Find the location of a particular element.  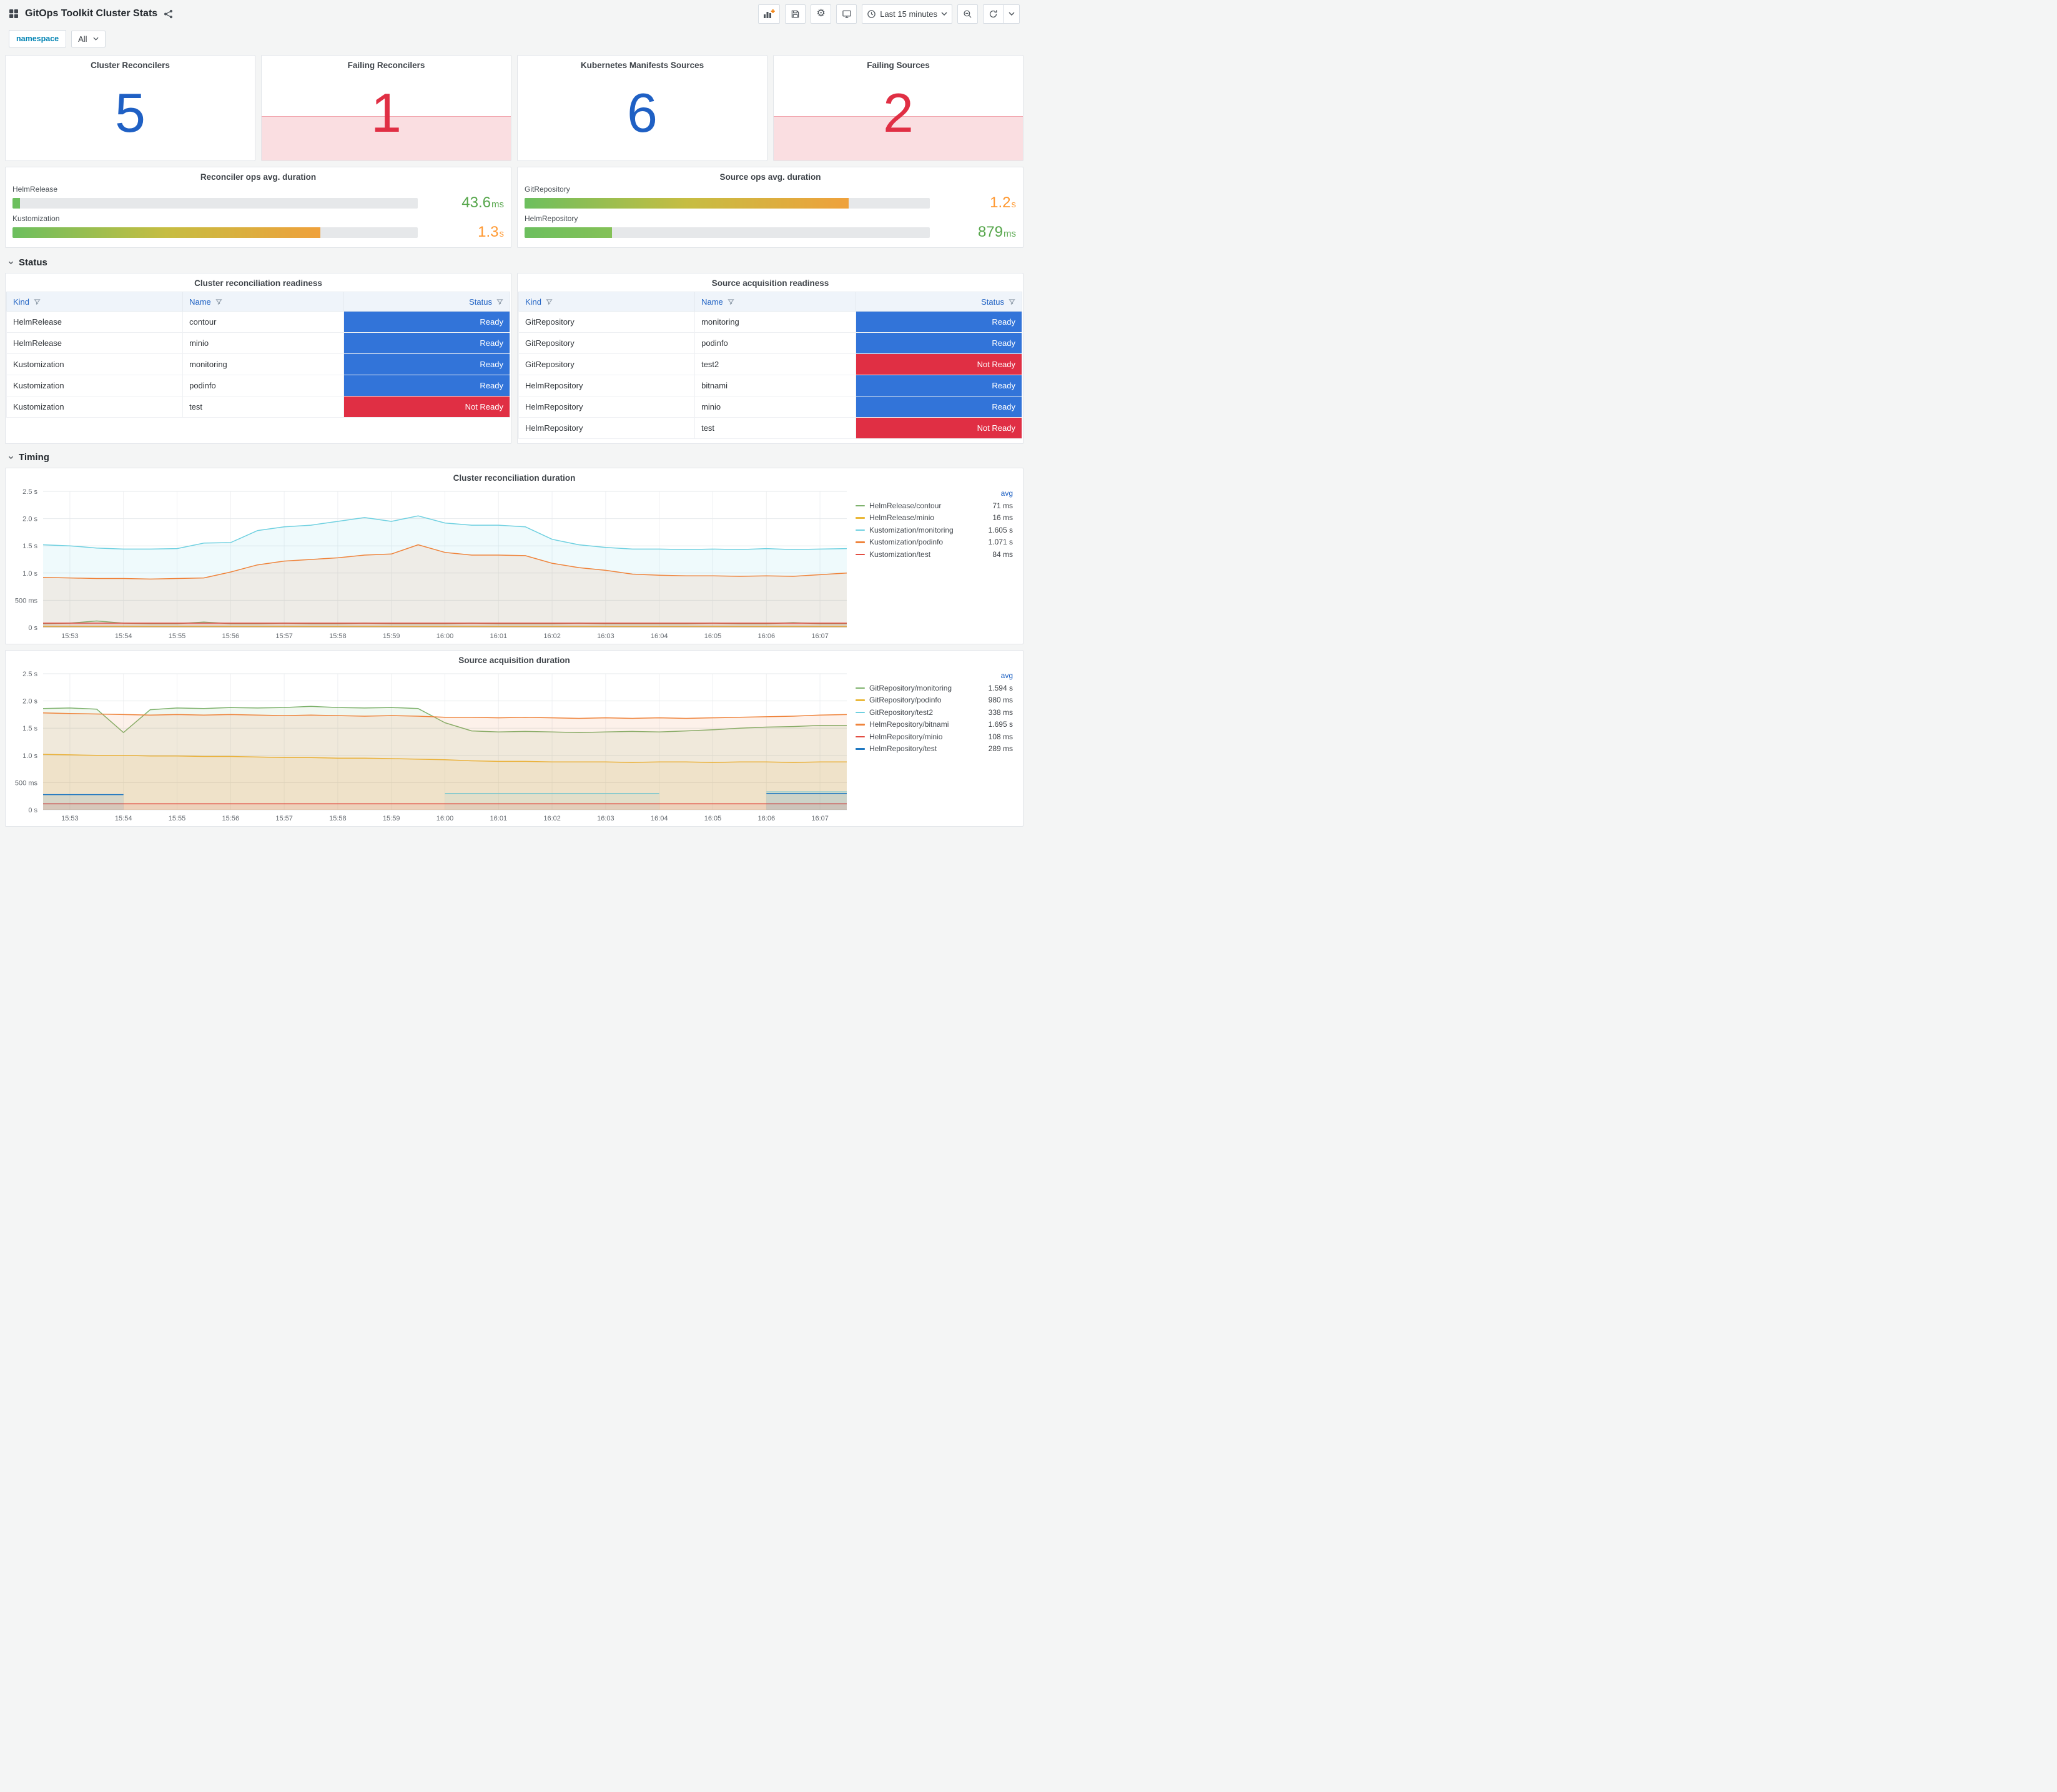

legend-item: HelmRepository/bitnami 1.695 s is located at coordinates (935, 725).